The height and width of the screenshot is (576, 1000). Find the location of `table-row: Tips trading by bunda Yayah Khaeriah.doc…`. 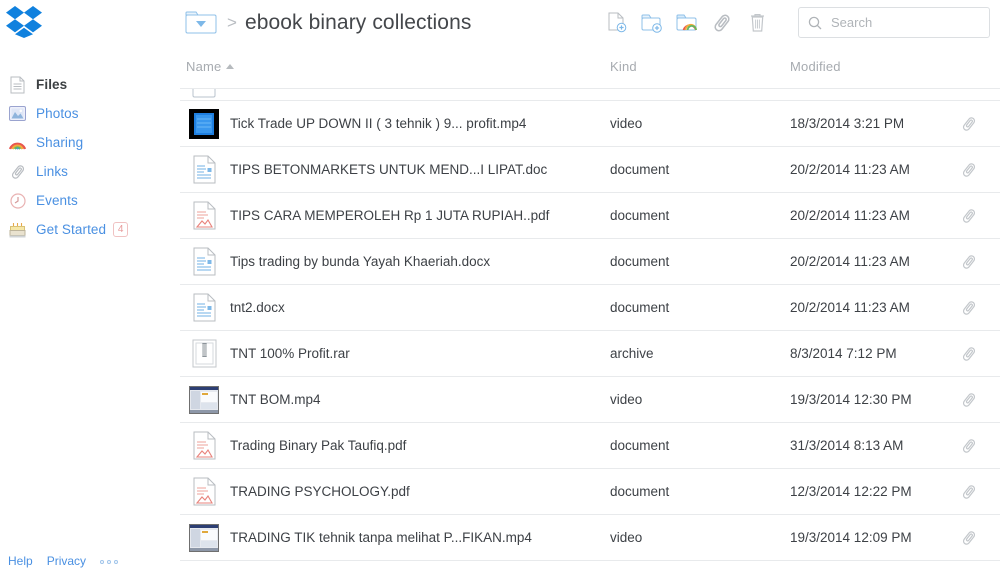

table-row: Tips trading by bunda Yayah Khaeriah.doc… is located at coordinates (590, 261).